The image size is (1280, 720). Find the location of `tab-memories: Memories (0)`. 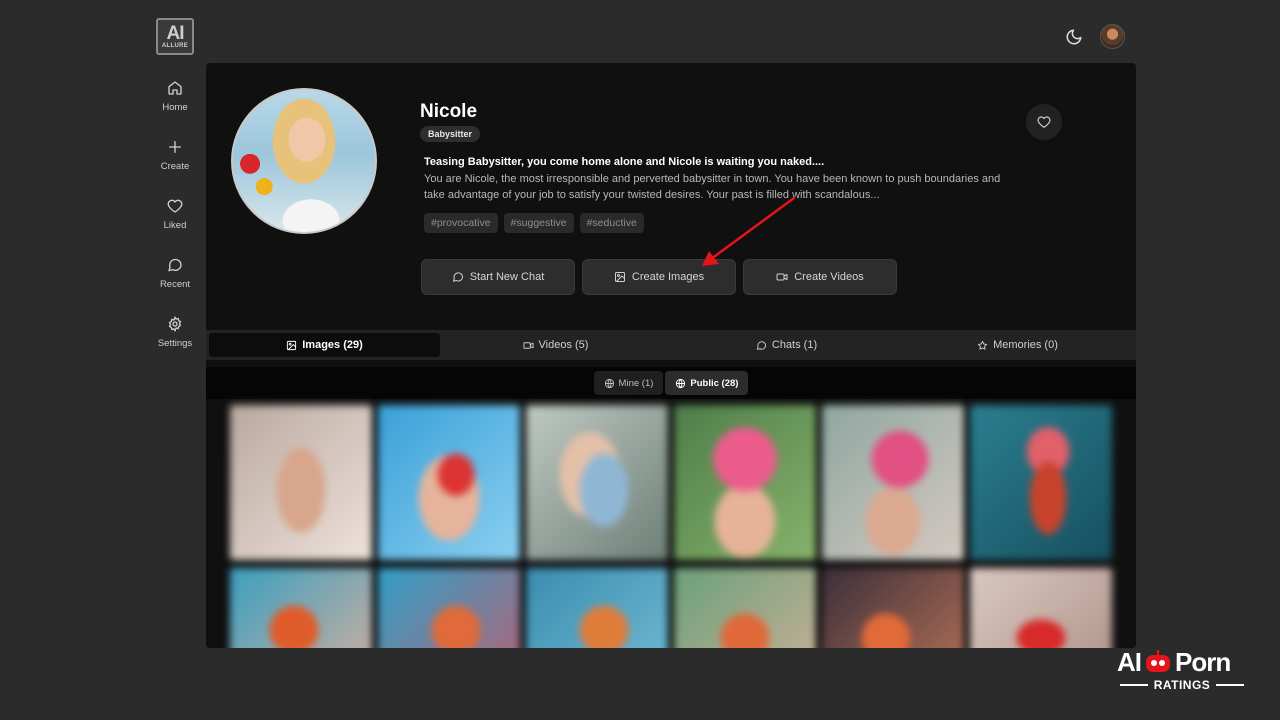

tab-memories: Memories (0) is located at coordinates (1017, 345).